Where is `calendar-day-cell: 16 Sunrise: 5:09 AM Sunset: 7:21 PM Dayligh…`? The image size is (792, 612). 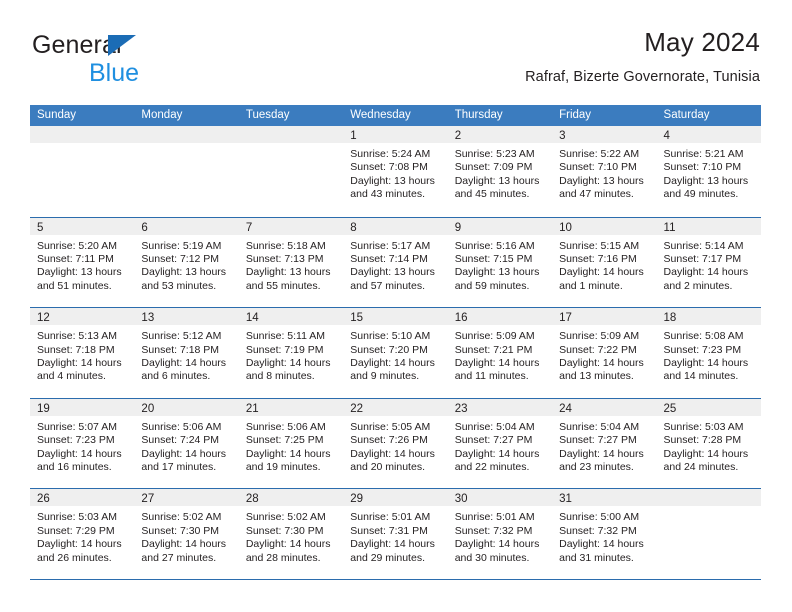 calendar-day-cell: 16 Sunrise: 5:09 AM Sunset: 7:21 PM Dayligh… is located at coordinates (500, 353).